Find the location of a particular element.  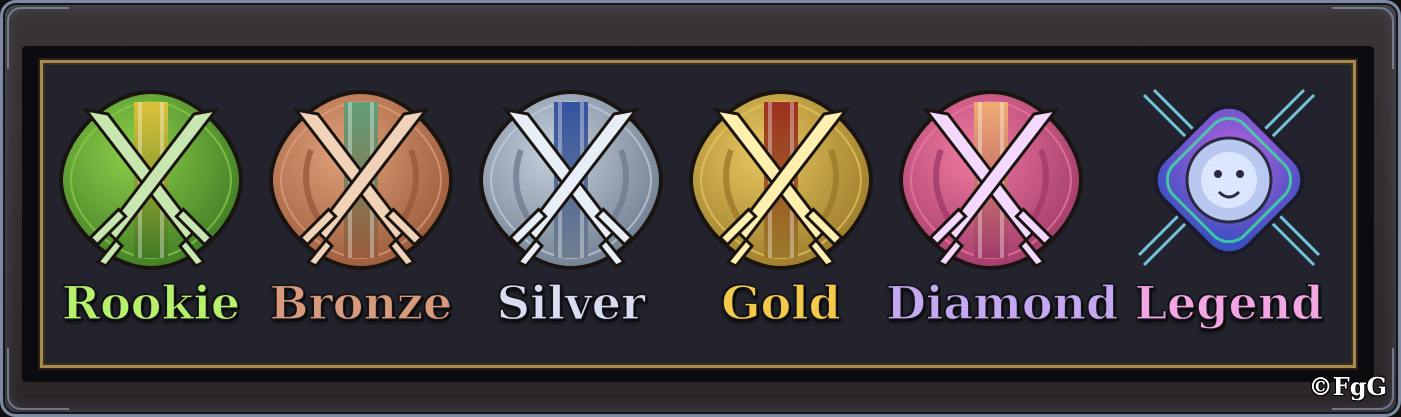

gold-emblem-icon is located at coordinates (781, 180).